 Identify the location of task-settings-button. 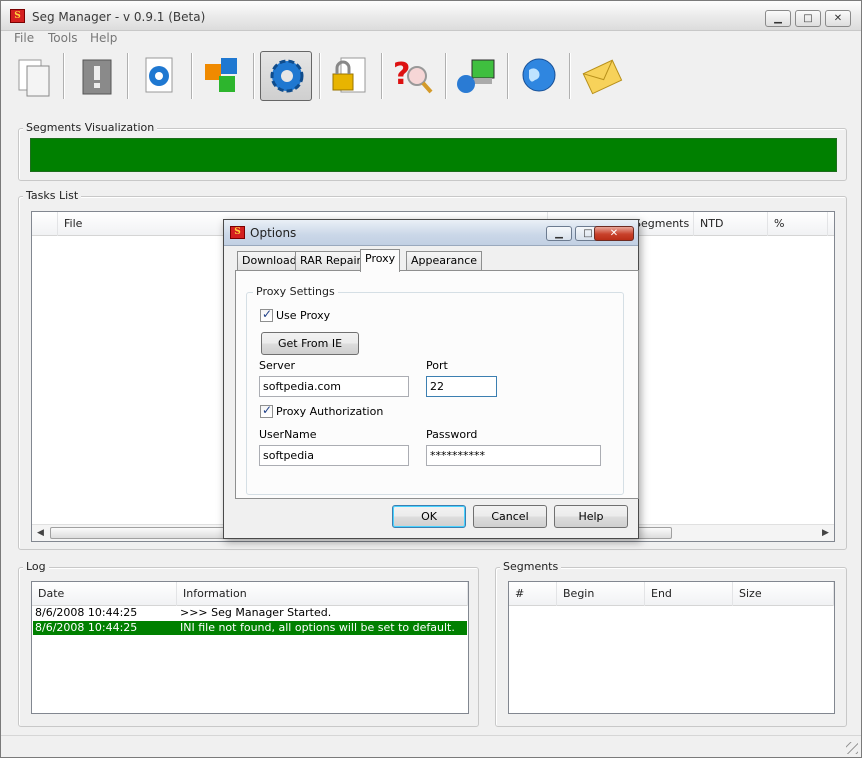
(160, 76).